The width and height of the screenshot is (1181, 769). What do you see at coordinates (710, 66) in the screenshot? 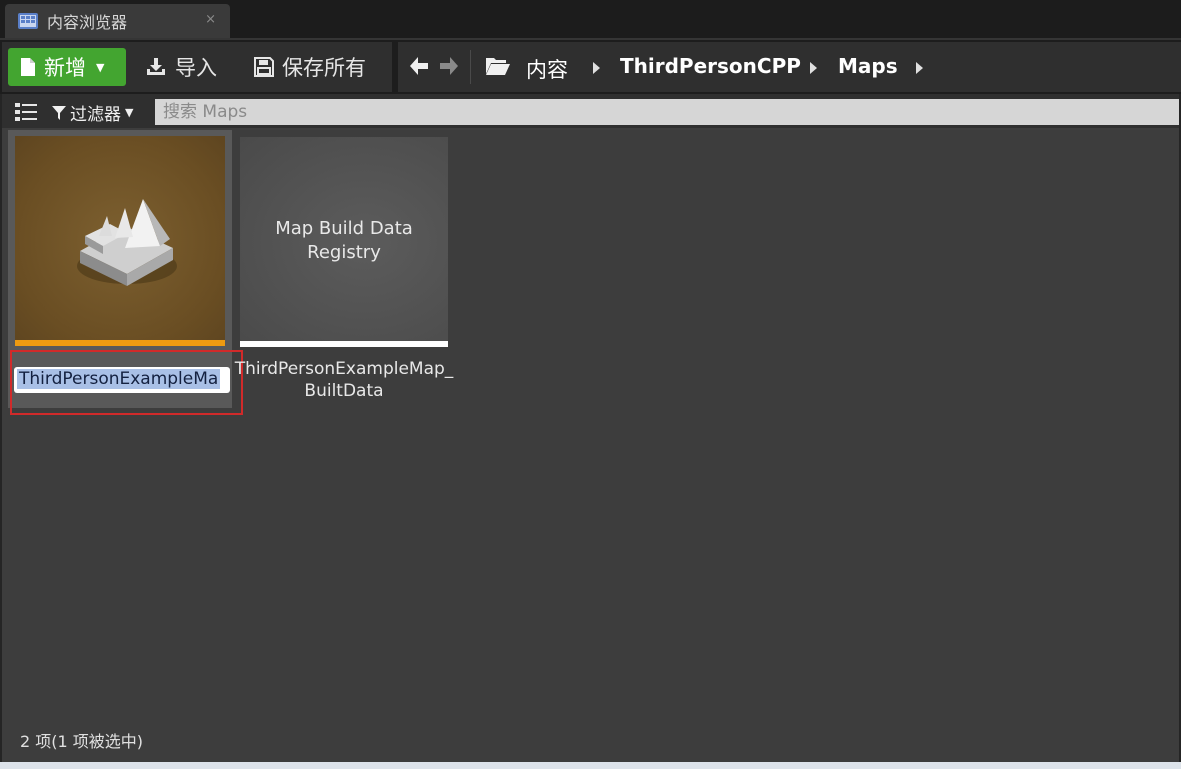
I see `breadcrumb-item-thirdpersoncpp: ThirdPersonCPP` at bounding box center [710, 66].